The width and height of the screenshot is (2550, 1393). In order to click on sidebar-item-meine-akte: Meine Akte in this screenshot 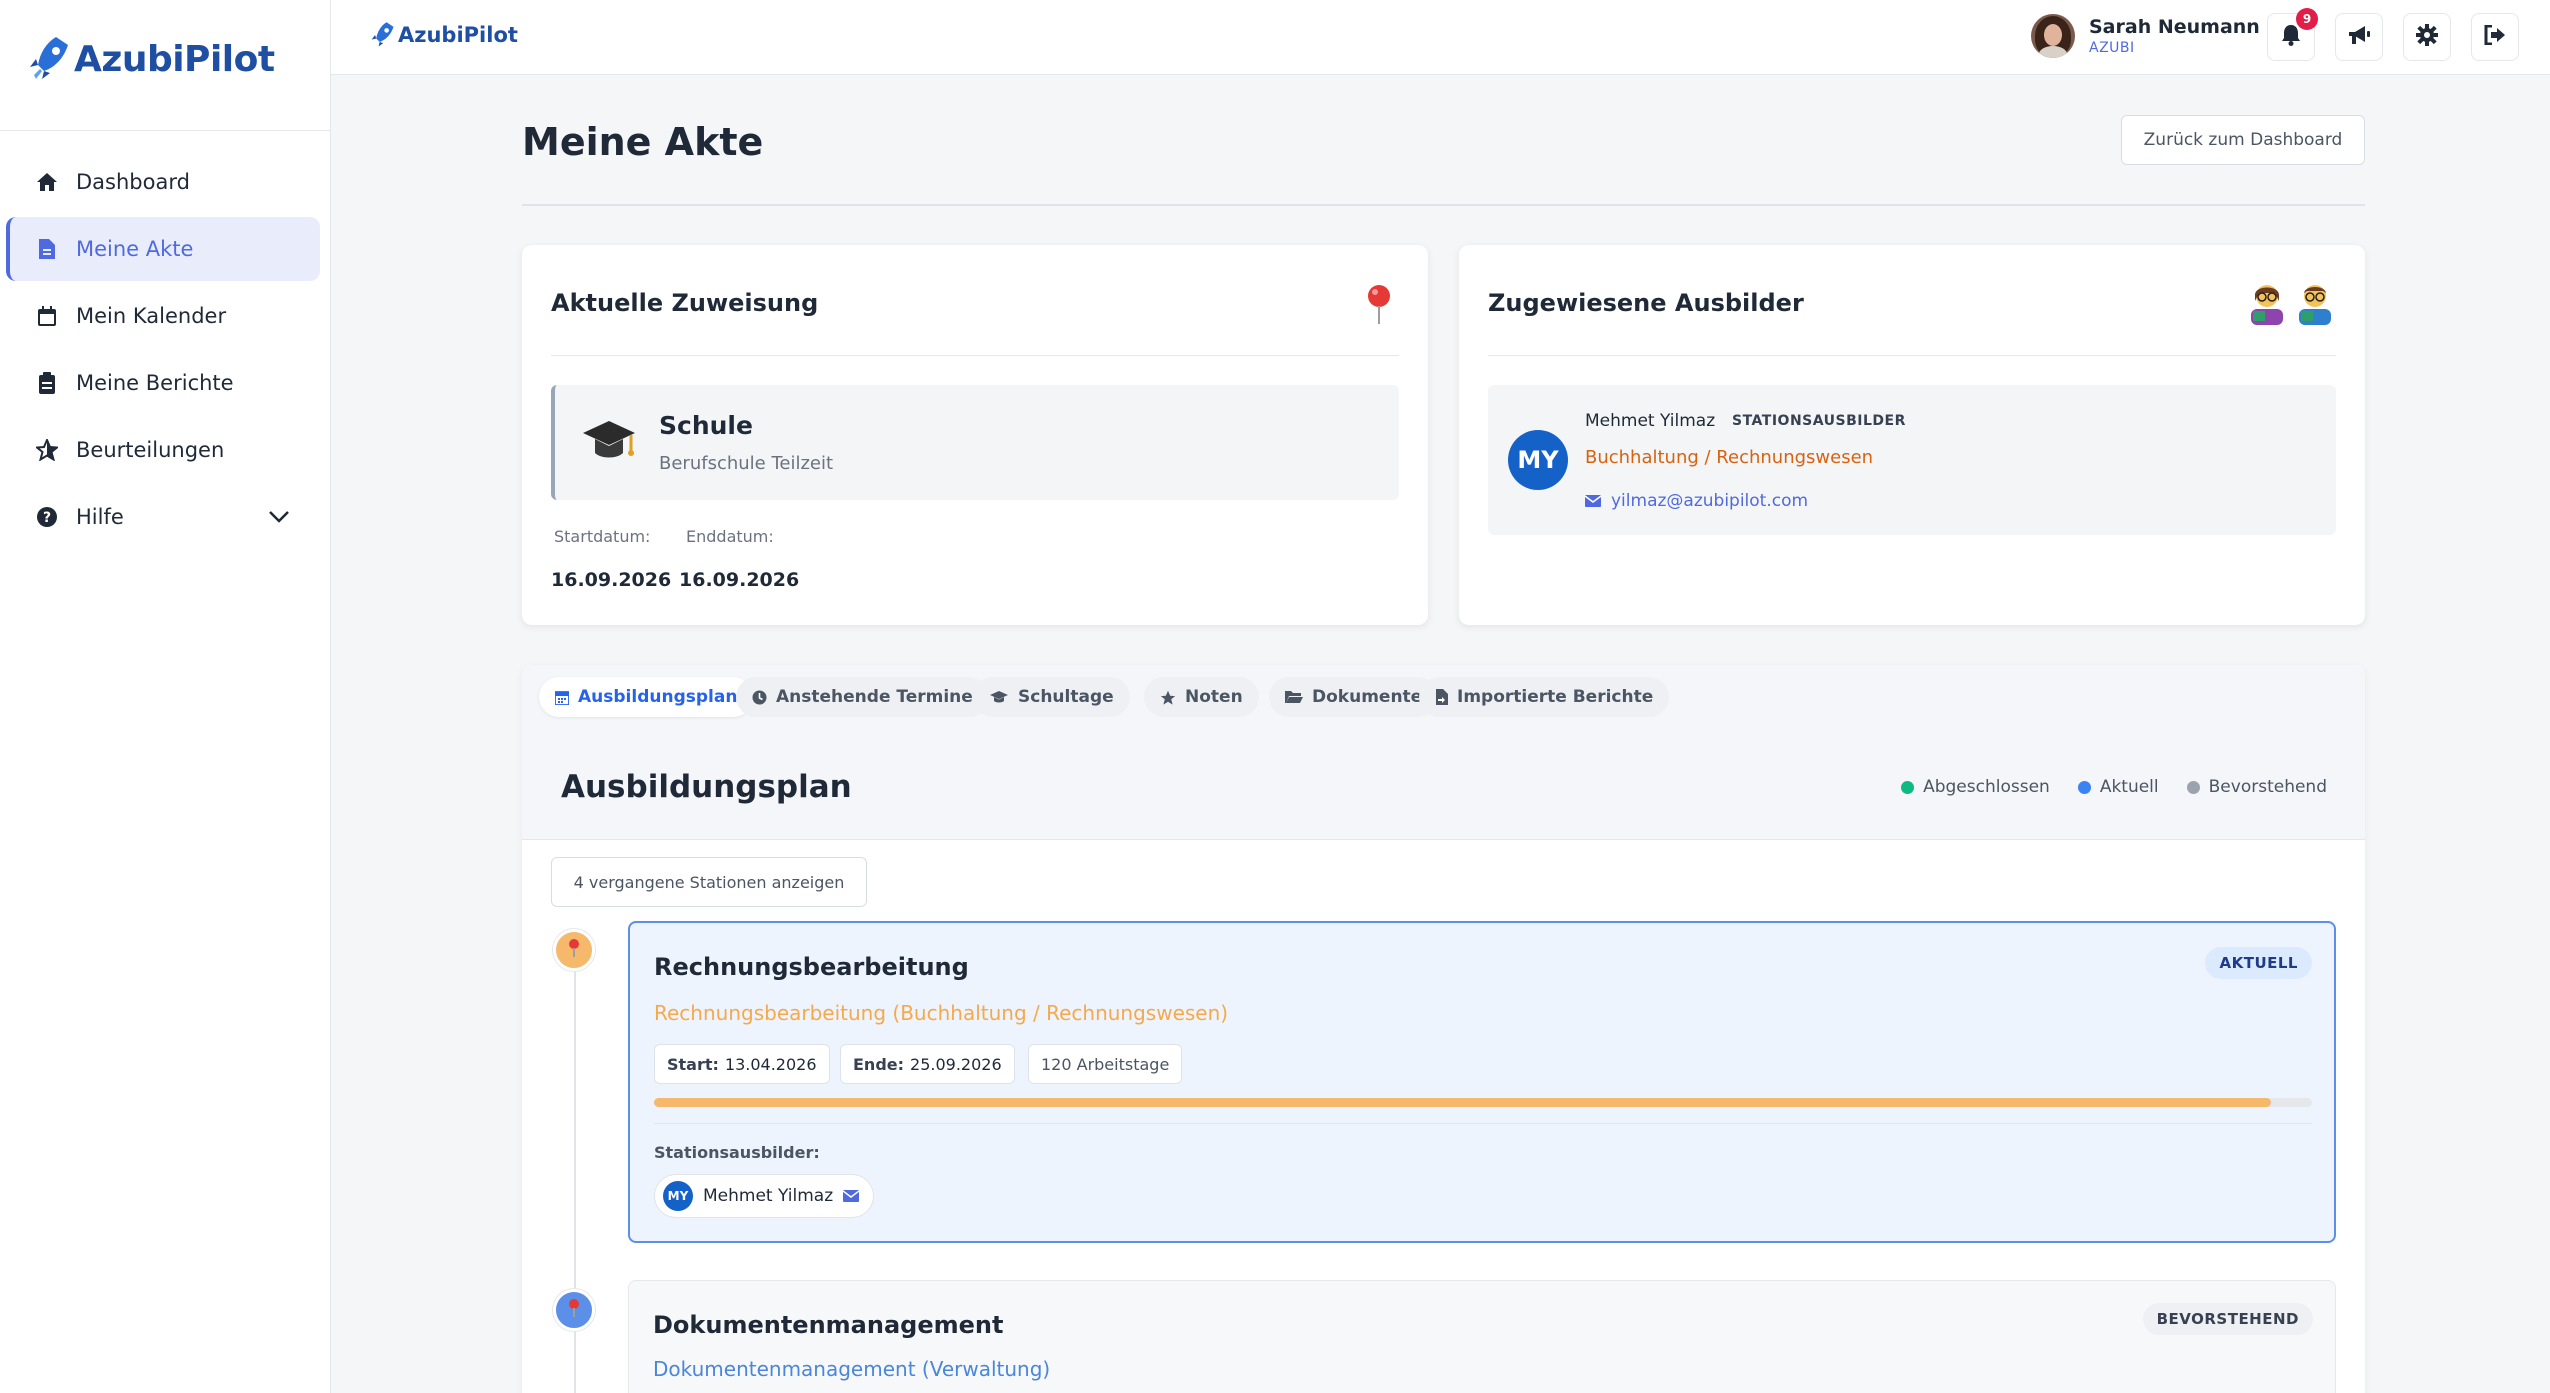, I will do `click(163, 249)`.